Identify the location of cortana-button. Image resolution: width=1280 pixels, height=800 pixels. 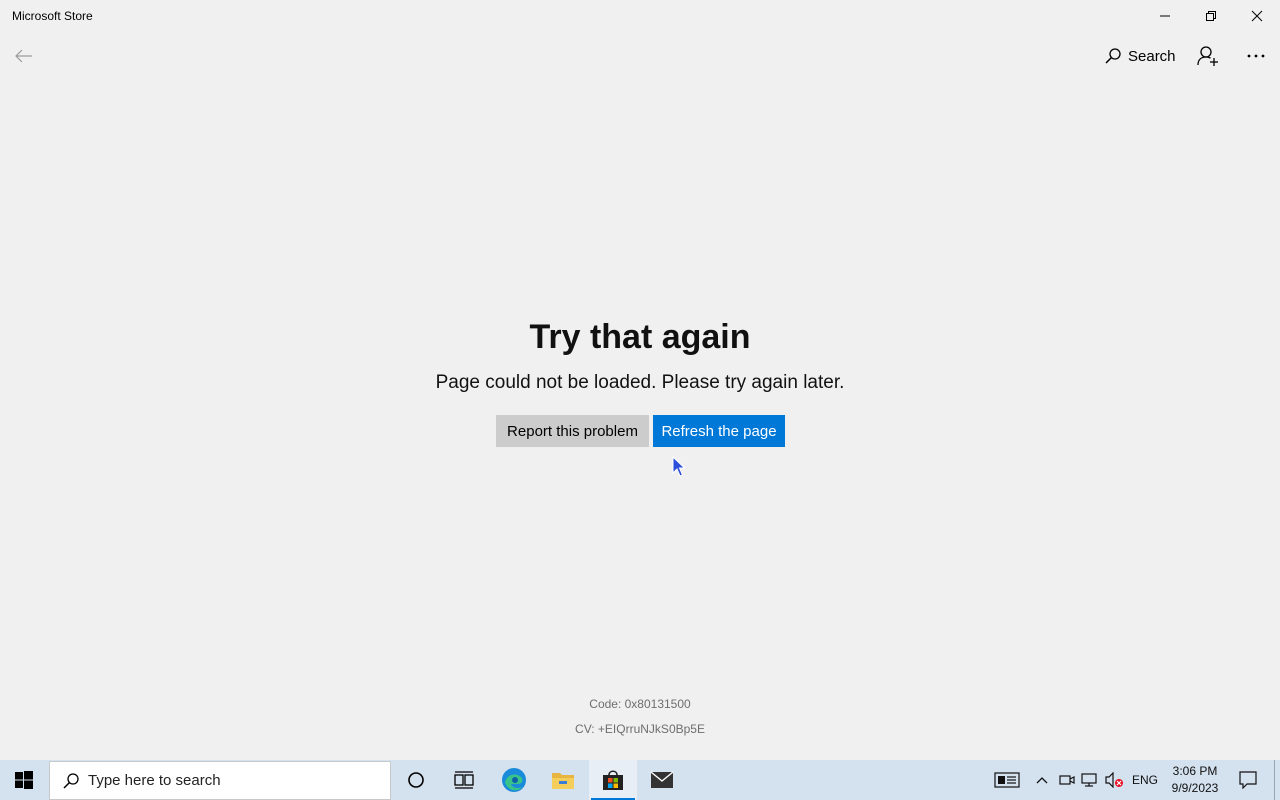
(416, 780).